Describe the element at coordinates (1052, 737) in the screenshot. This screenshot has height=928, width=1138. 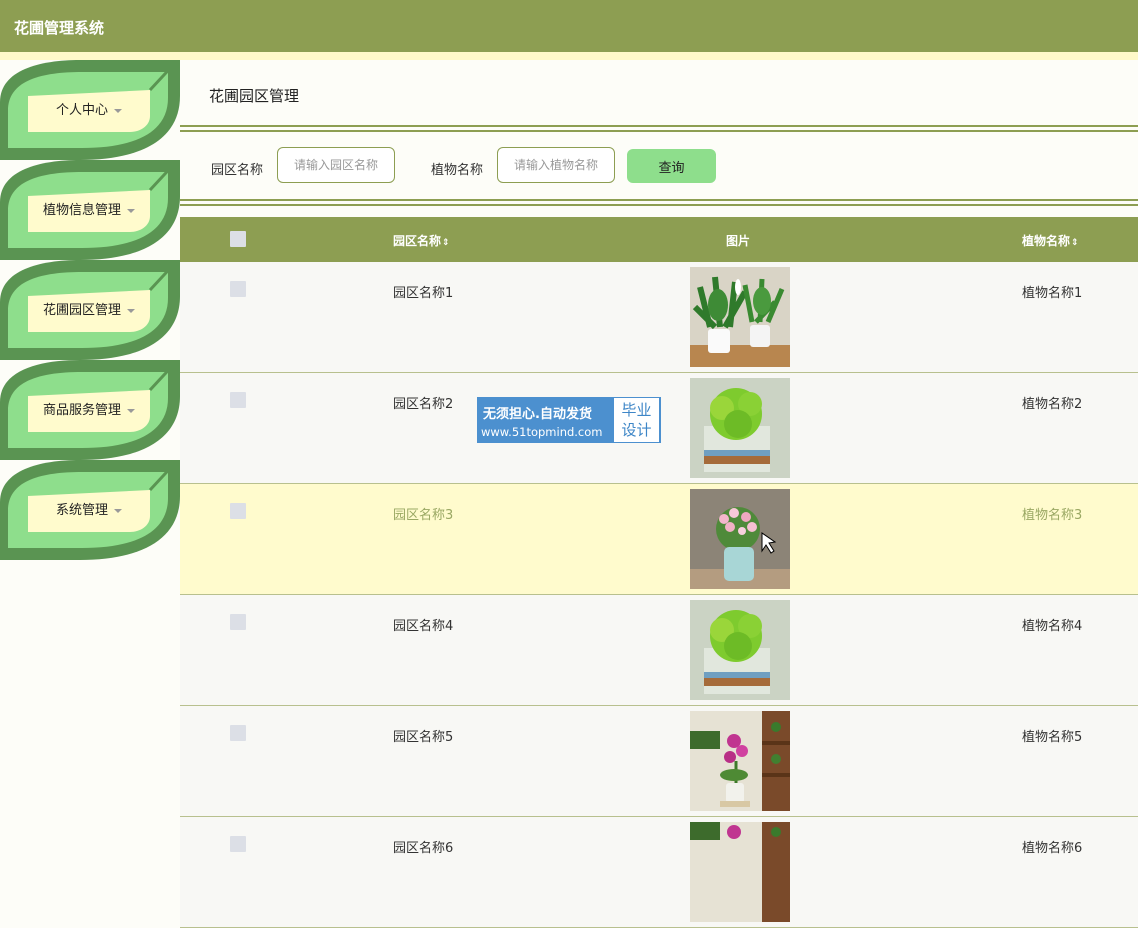
I see `plant-name-cell: 植物名称5` at that location.